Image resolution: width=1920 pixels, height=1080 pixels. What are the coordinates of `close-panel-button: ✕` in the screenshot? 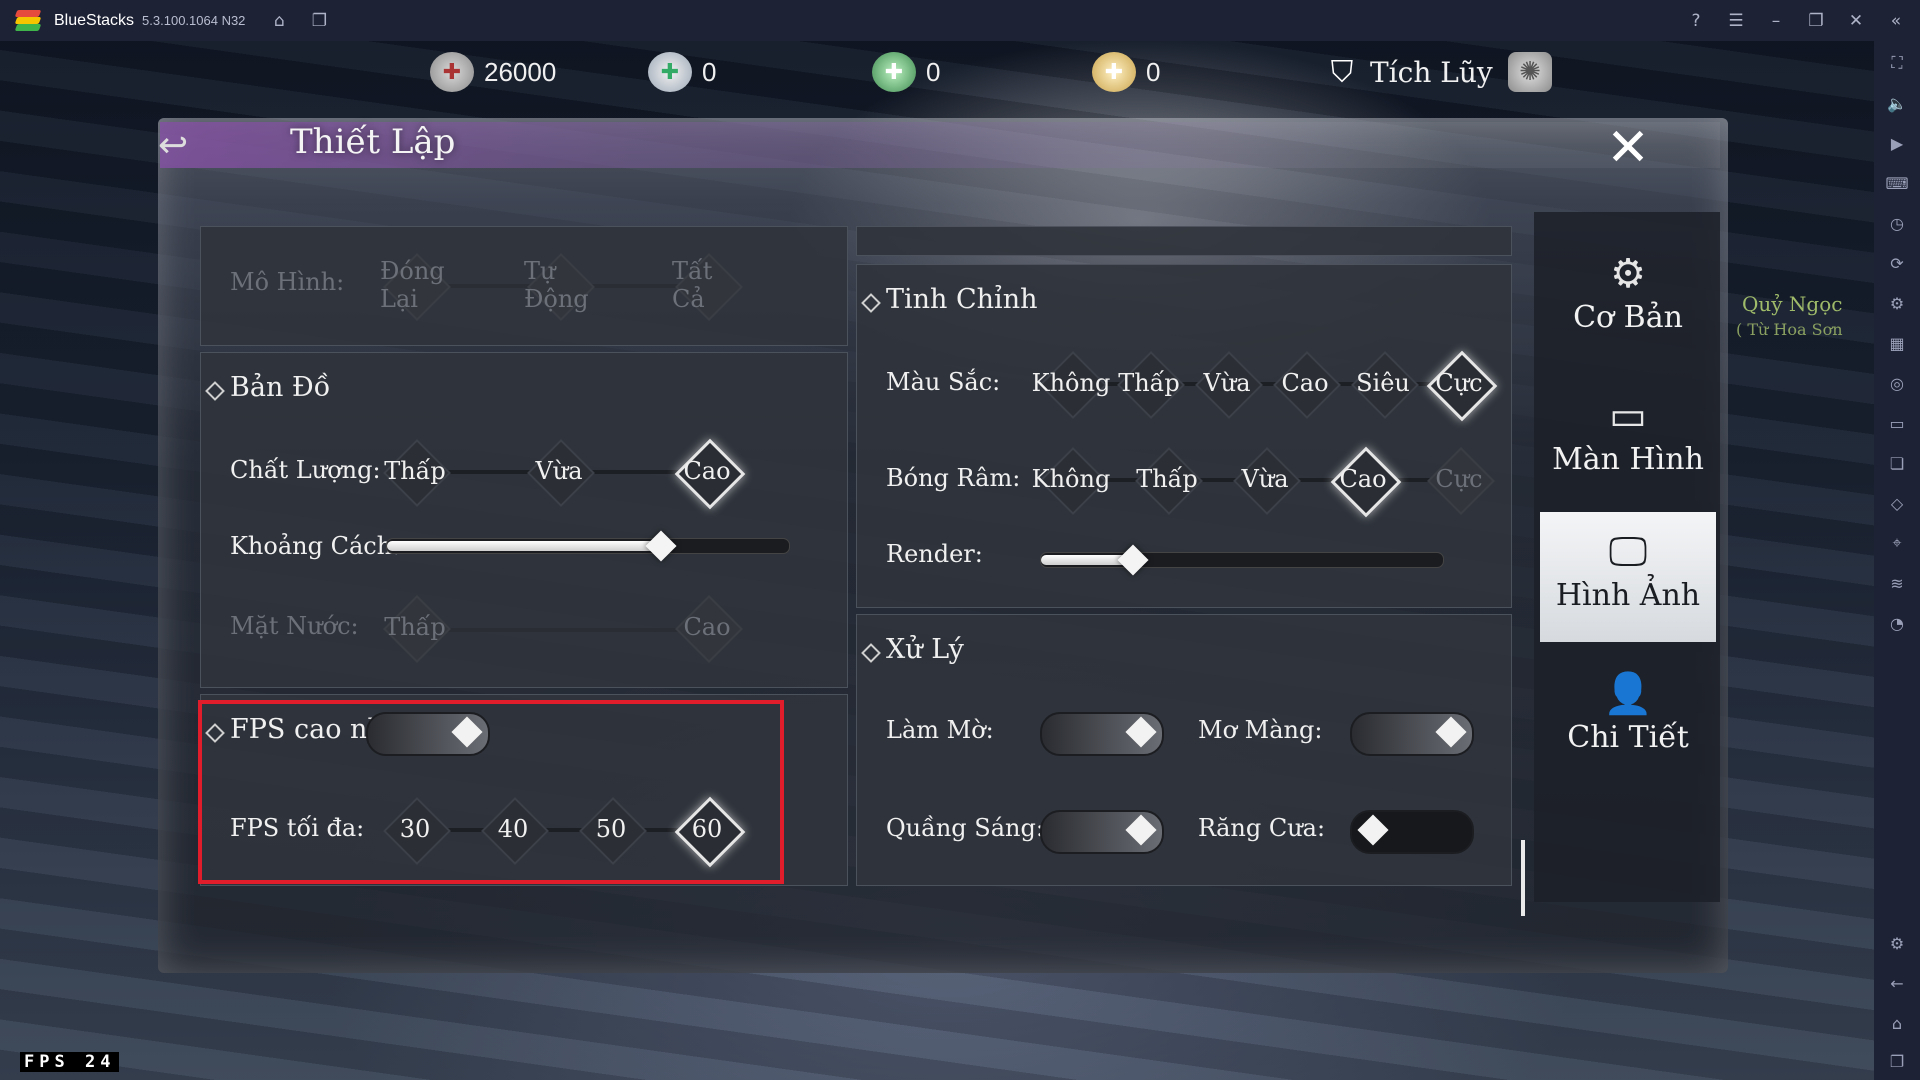 It's located at (1628, 148).